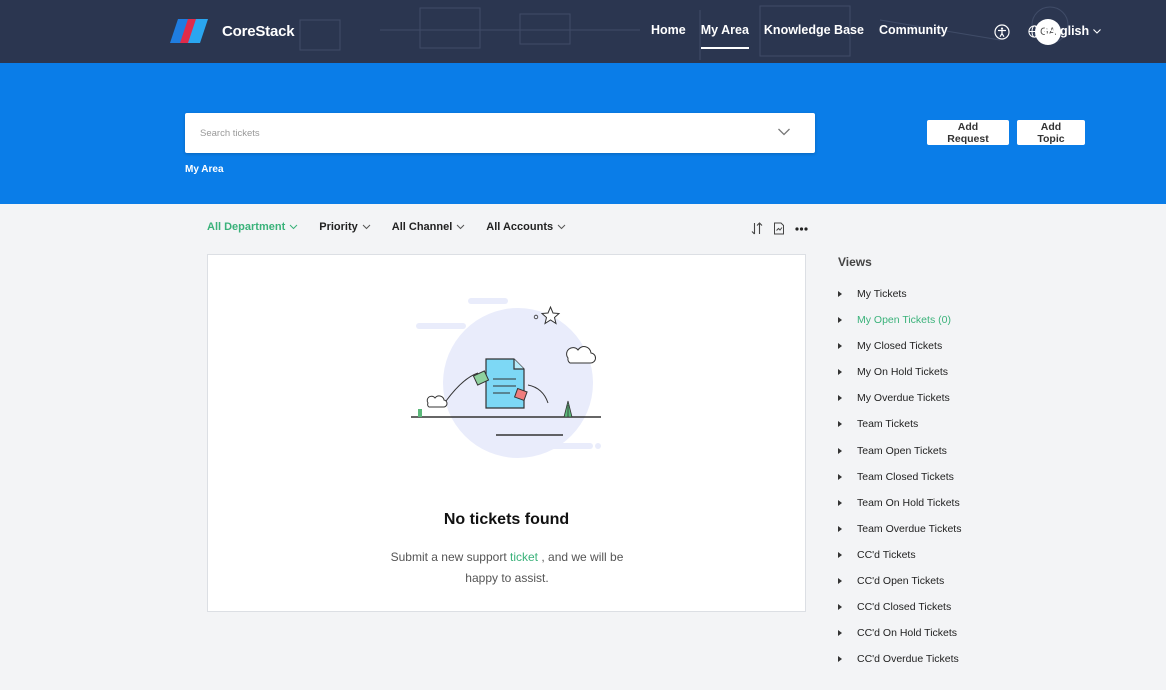 The height and width of the screenshot is (690, 1166). Describe the element at coordinates (900, 346) in the screenshot. I see `view-label: My Closed Tickets` at that location.